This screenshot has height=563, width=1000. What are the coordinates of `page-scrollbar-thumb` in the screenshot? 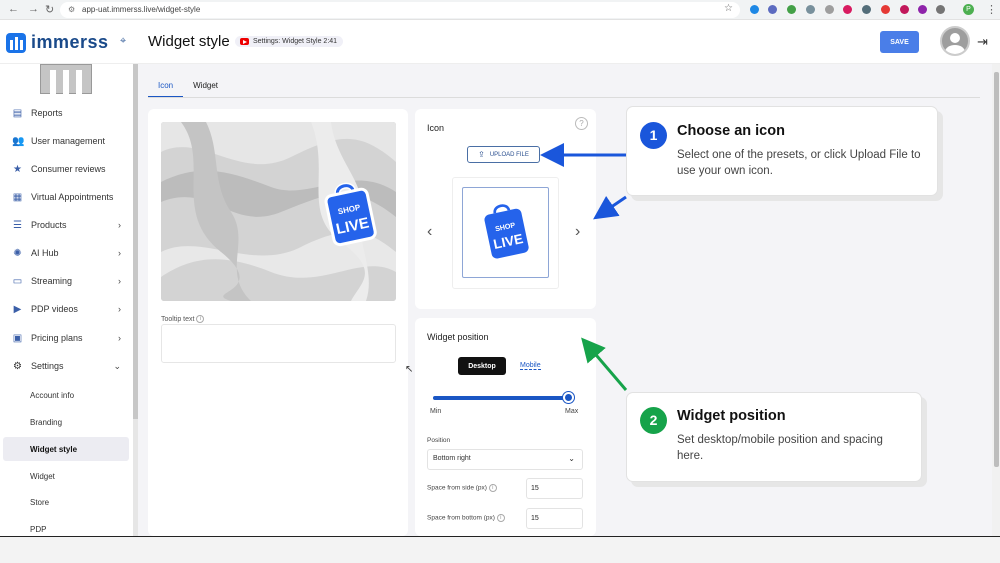 It's located at (996, 269).